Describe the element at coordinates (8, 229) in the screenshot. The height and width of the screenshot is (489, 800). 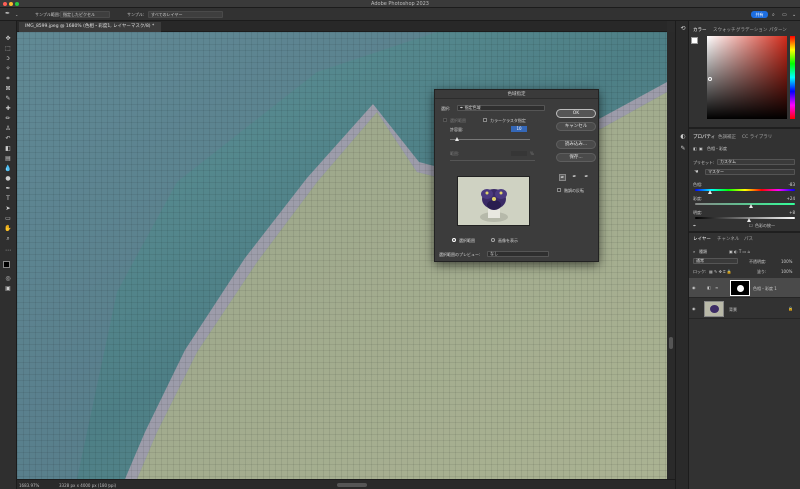
I see `hand-tool-icon: ✋` at that location.